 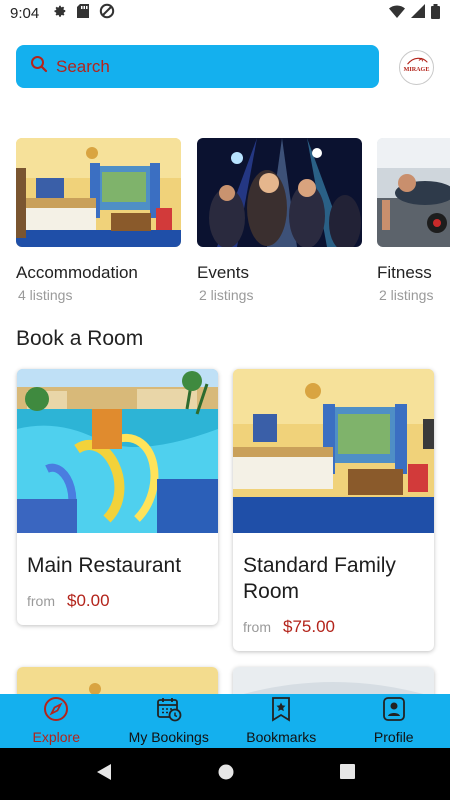 What do you see at coordinates (104, 774) in the screenshot?
I see `back-icon` at bounding box center [104, 774].